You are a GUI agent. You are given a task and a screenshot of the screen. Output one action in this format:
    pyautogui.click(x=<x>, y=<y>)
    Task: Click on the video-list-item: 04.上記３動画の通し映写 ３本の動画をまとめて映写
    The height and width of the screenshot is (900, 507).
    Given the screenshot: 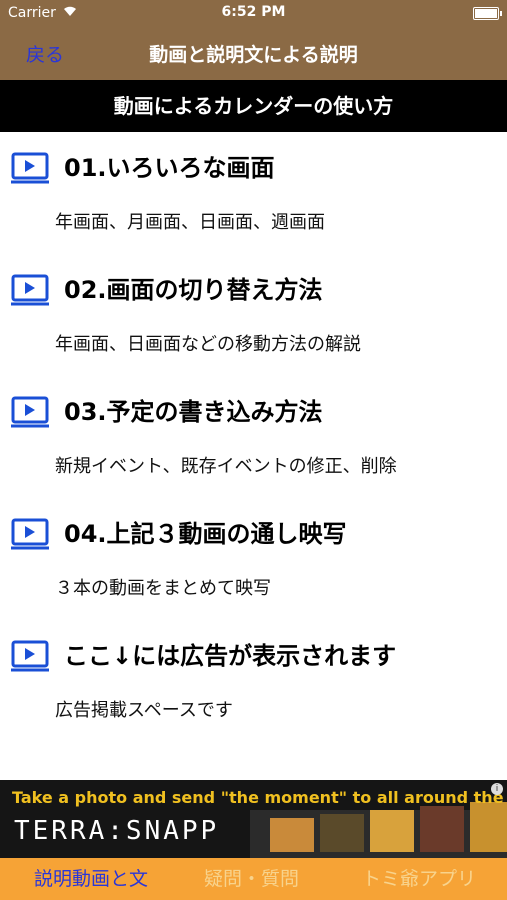 What is the action you would take?
    pyautogui.click(x=253, y=559)
    